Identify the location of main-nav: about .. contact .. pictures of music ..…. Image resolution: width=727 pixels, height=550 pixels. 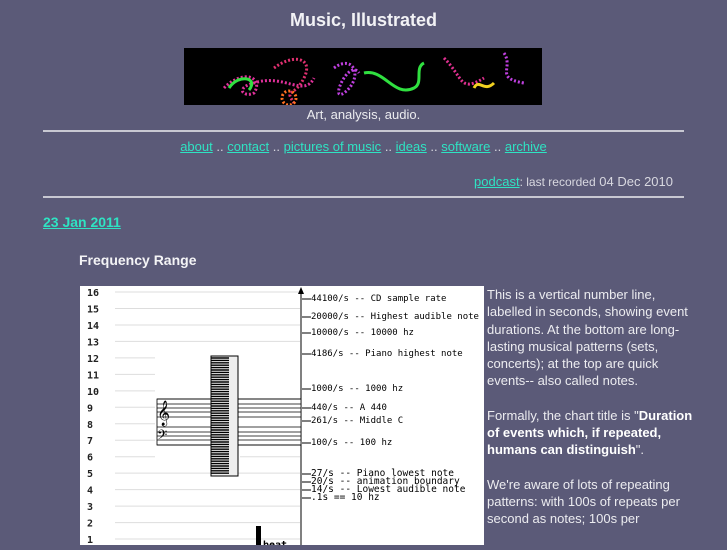
(363, 146).